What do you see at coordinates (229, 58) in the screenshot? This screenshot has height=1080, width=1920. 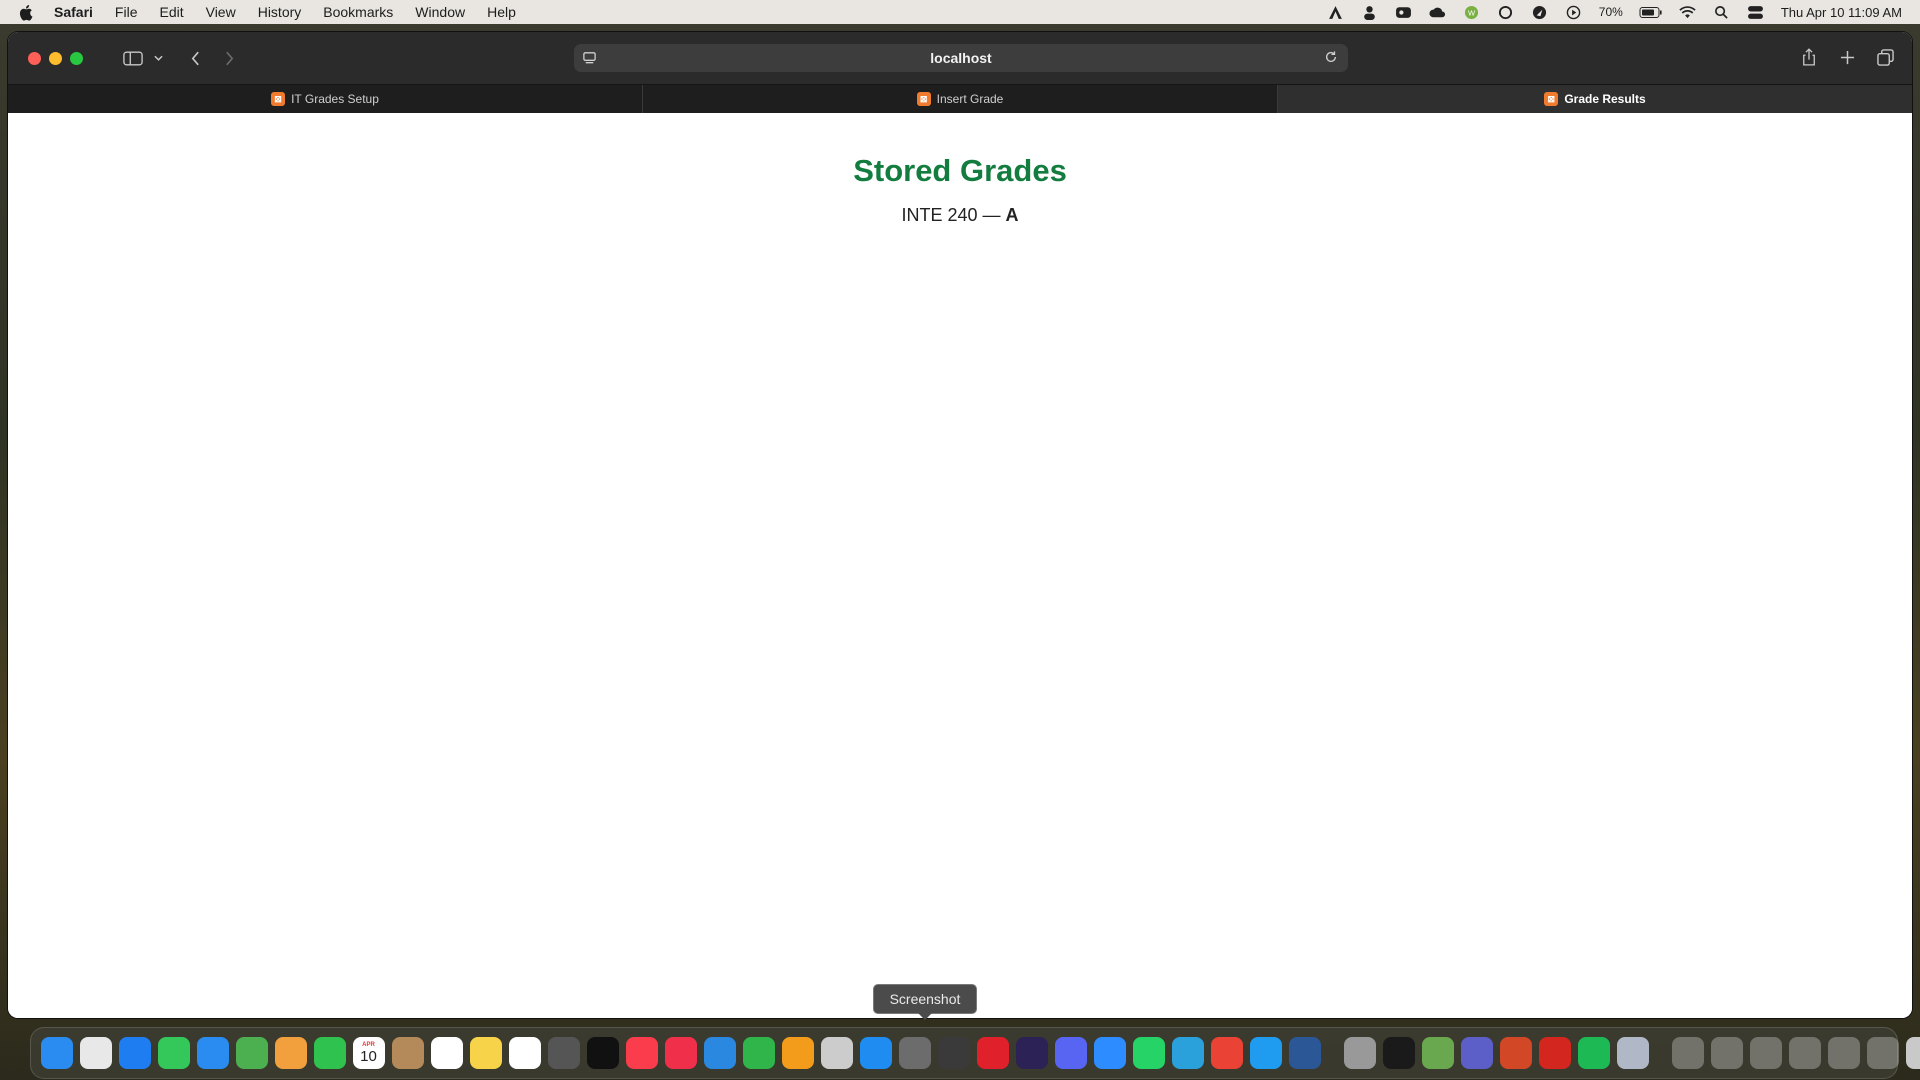 I see `forward-arrow-icon` at bounding box center [229, 58].